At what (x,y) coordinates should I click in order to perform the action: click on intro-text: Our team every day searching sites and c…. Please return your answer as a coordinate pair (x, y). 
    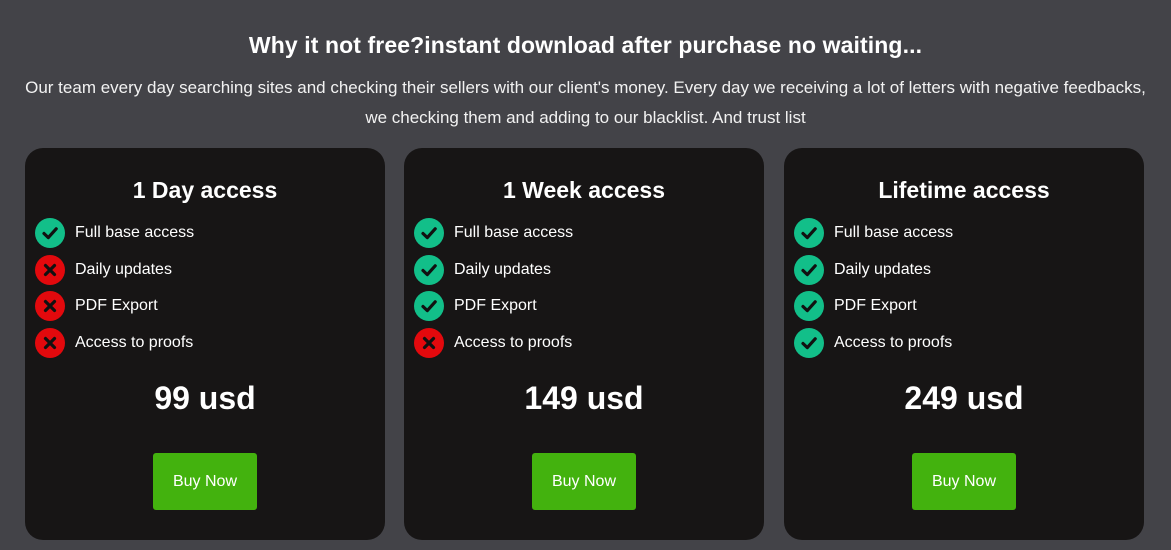
    Looking at the image, I should click on (585, 102).